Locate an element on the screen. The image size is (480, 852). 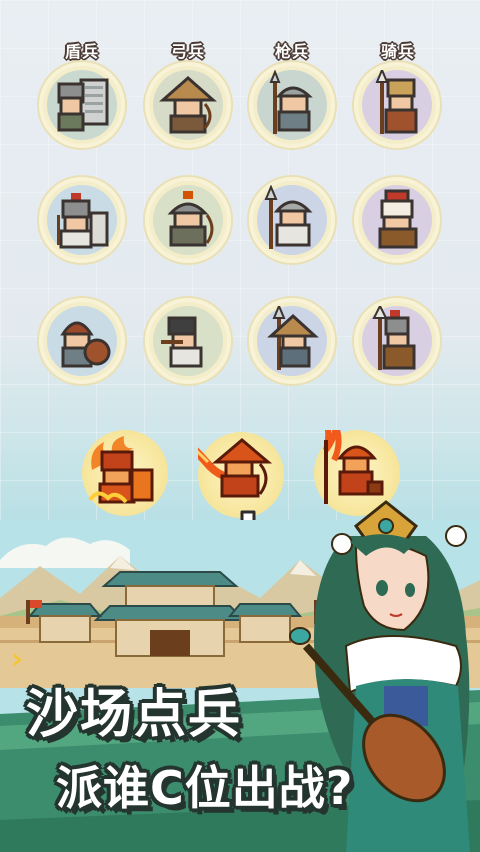
unit-fire-archer is located at coordinates (225, 470).